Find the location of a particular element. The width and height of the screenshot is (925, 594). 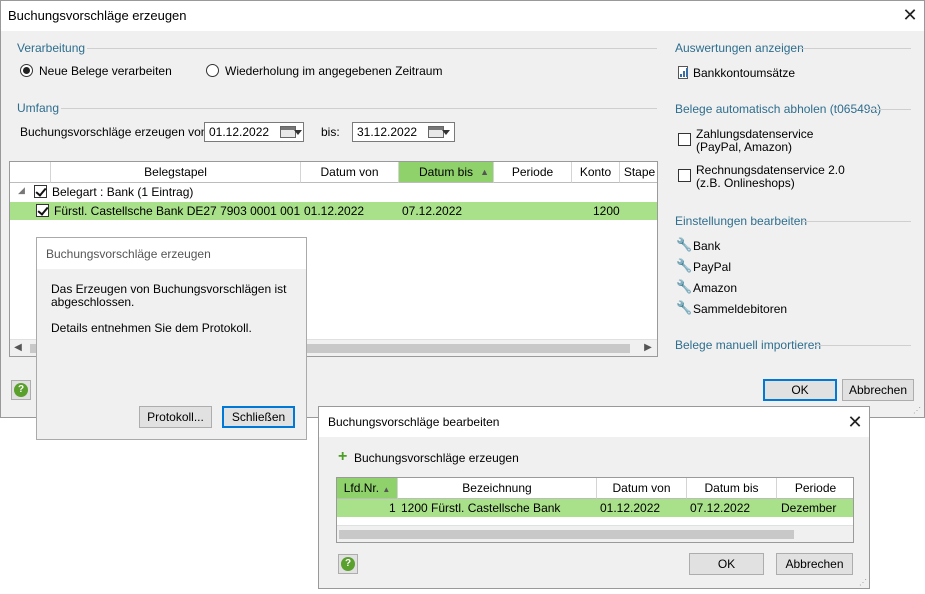

bankkontoumsaetze-link: Bankkontoumsätze is located at coordinates (744, 73).